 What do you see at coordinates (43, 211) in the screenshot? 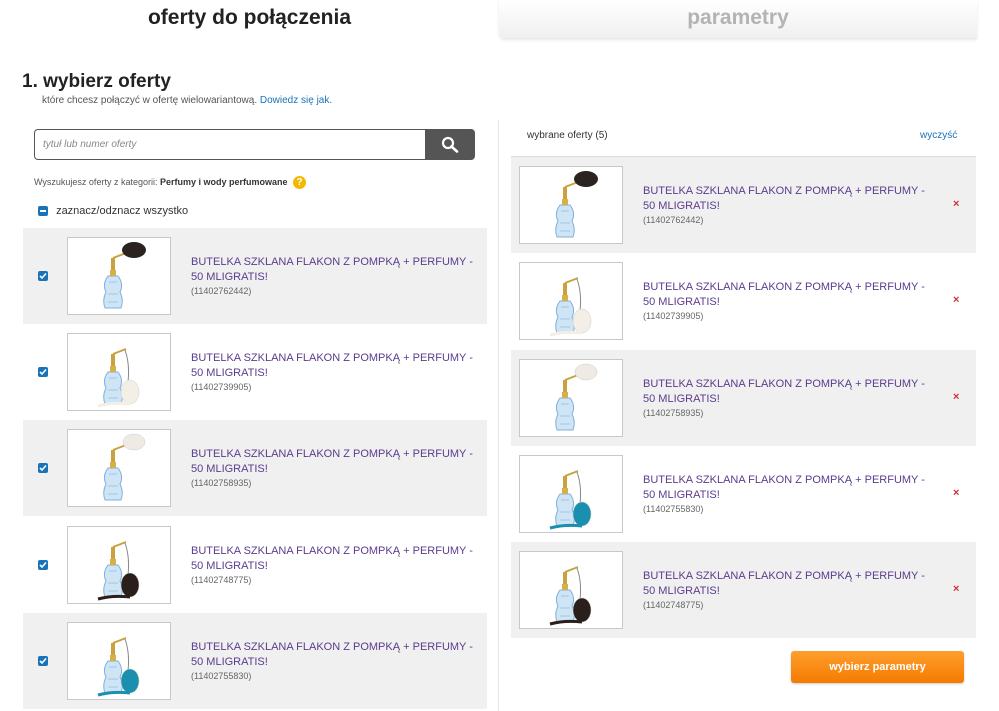
I see `toggle-all-checkbox` at bounding box center [43, 211].